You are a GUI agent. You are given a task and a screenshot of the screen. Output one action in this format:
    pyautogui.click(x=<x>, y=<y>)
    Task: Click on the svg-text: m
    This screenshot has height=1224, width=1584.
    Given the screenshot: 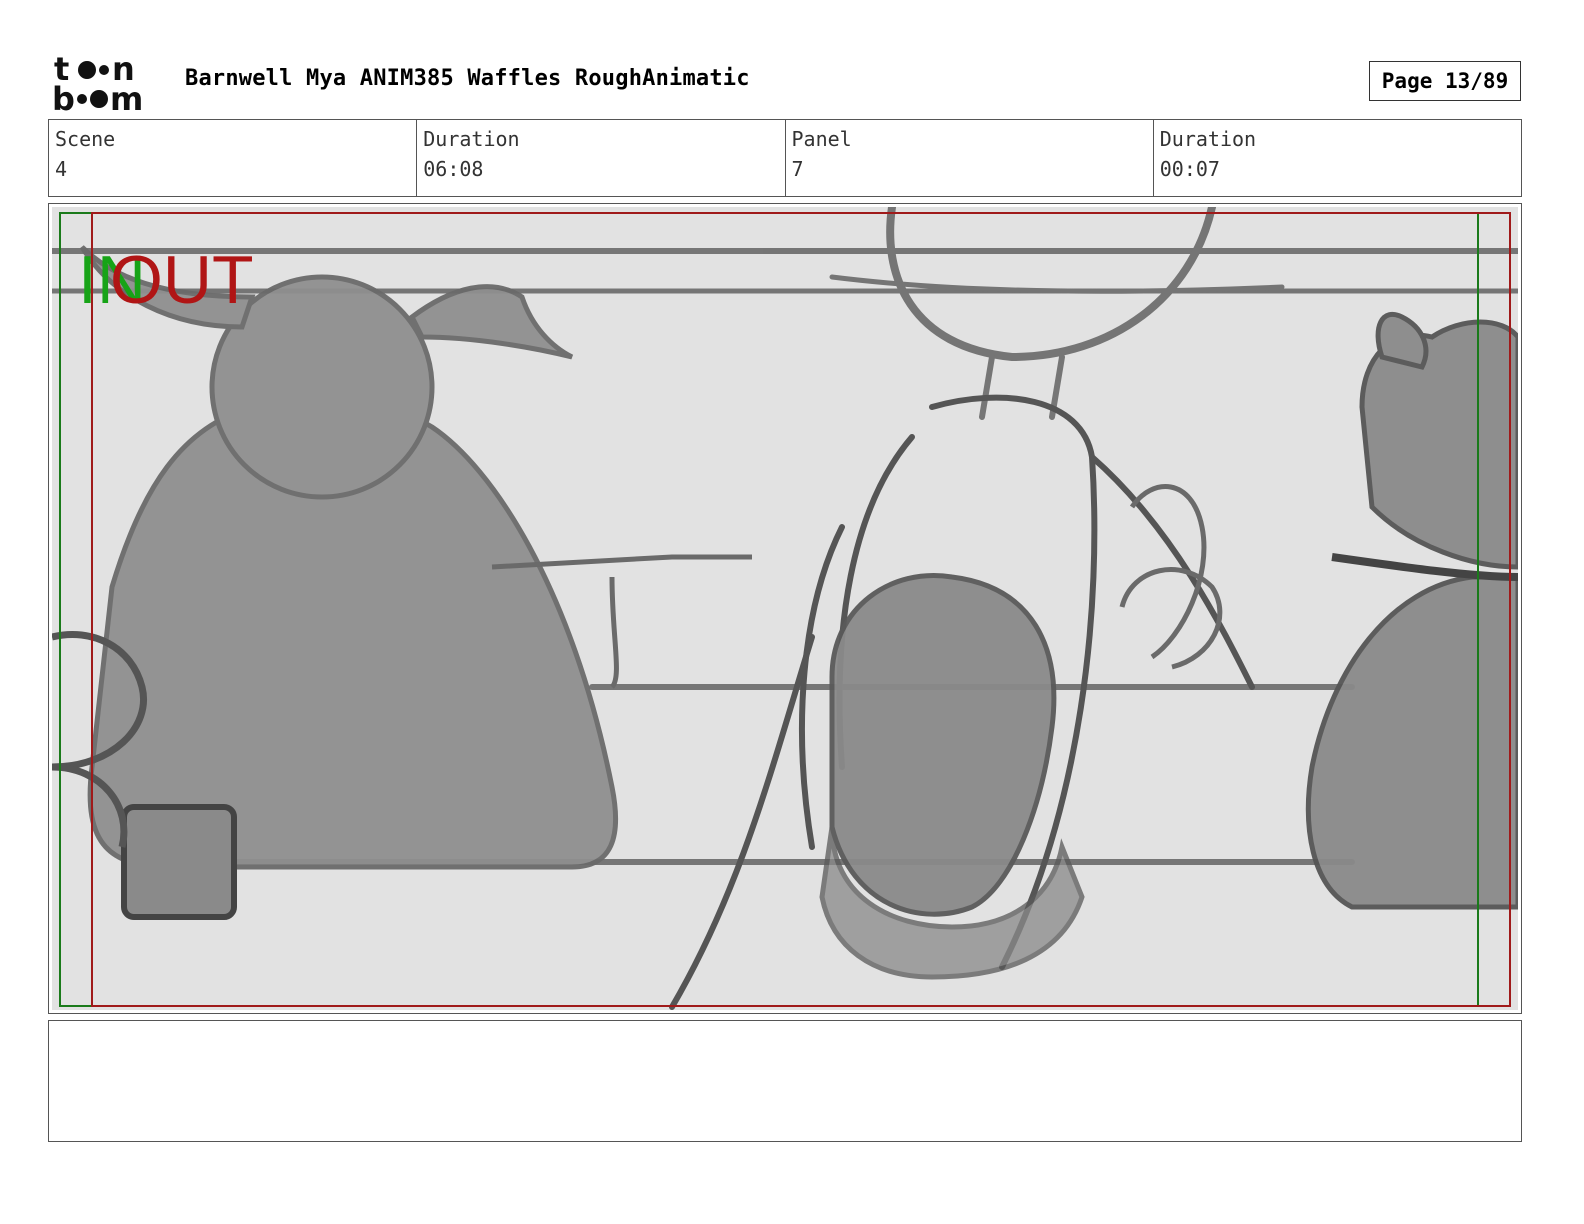 What is the action you would take?
    pyautogui.click(x=126, y=96)
    